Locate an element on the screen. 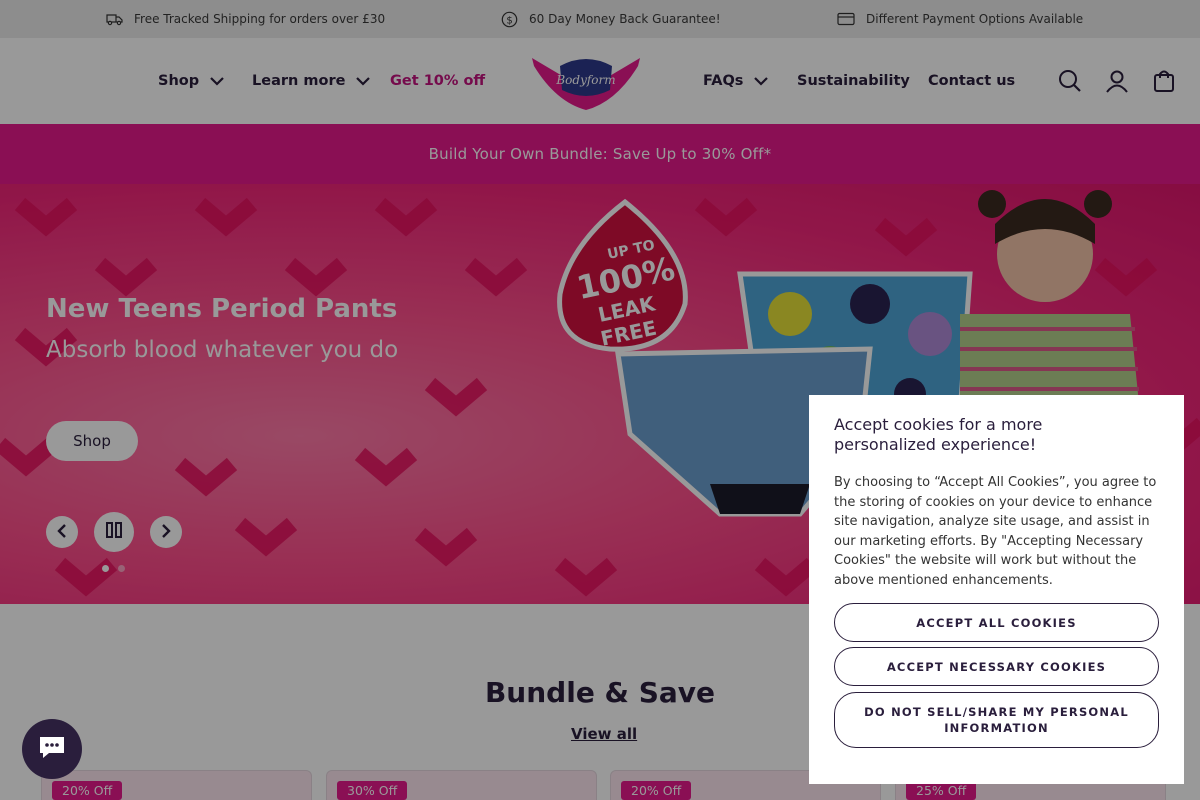 The width and height of the screenshot is (1200, 800). accept-all-cookies-button: ACCEPT ALL COOKIES is located at coordinates (996, 622).